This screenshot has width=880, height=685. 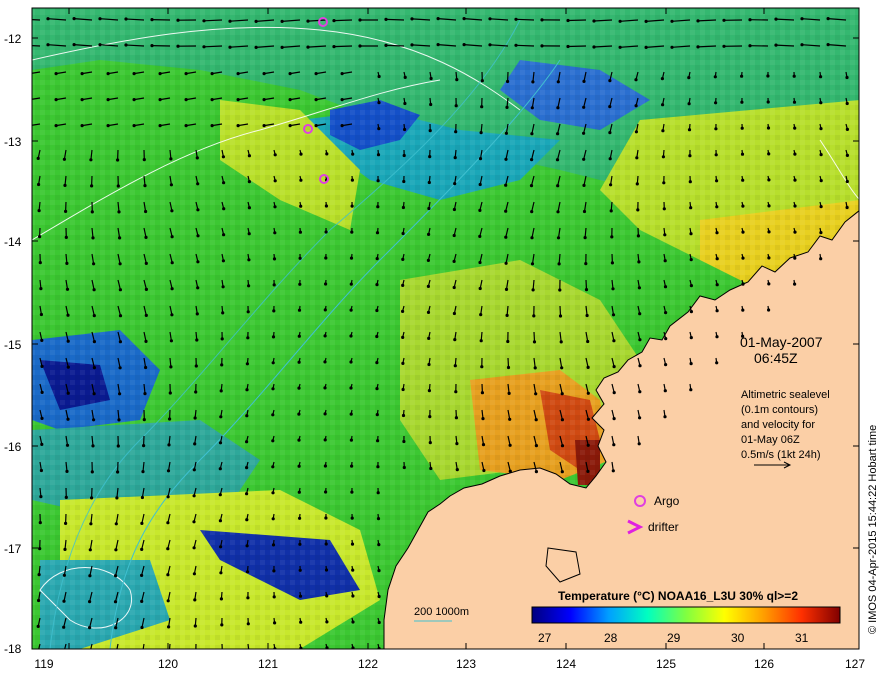 What do you see at coordinates (738, 638) in the screenshot?
I see `colorbar-tick-label: 30` at bounding box center [738, 638].